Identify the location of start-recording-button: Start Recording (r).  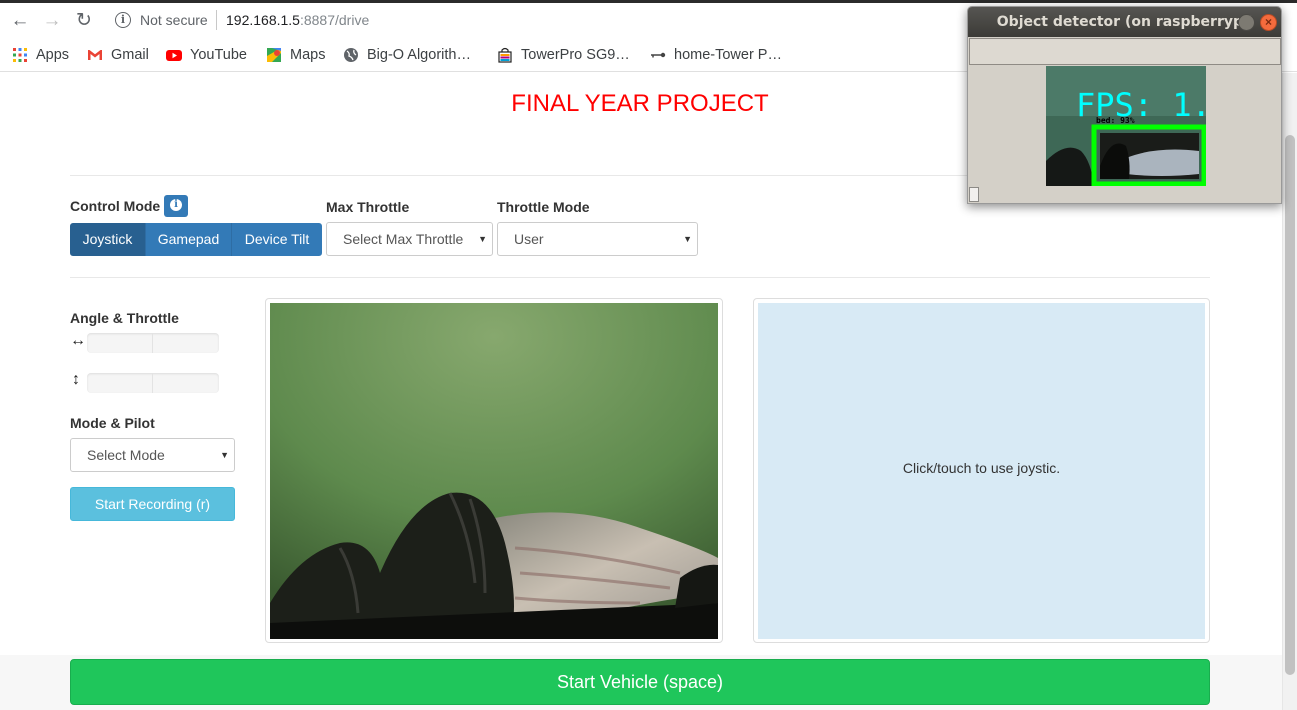
(152, 504).